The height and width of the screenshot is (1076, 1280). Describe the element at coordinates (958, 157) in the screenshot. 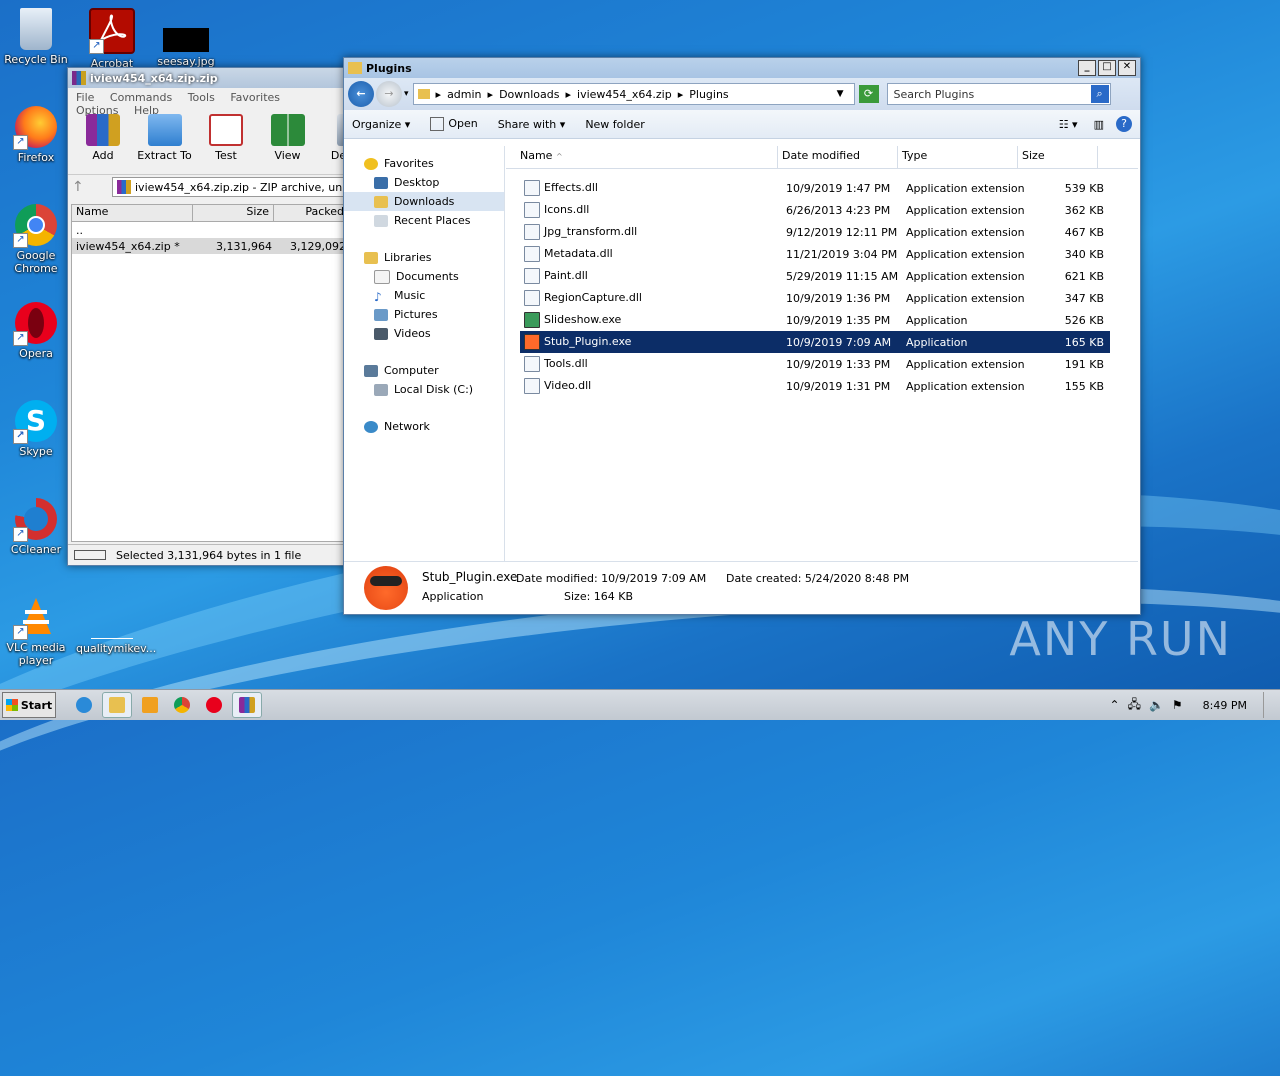

I see `col-type: Type` at that location.